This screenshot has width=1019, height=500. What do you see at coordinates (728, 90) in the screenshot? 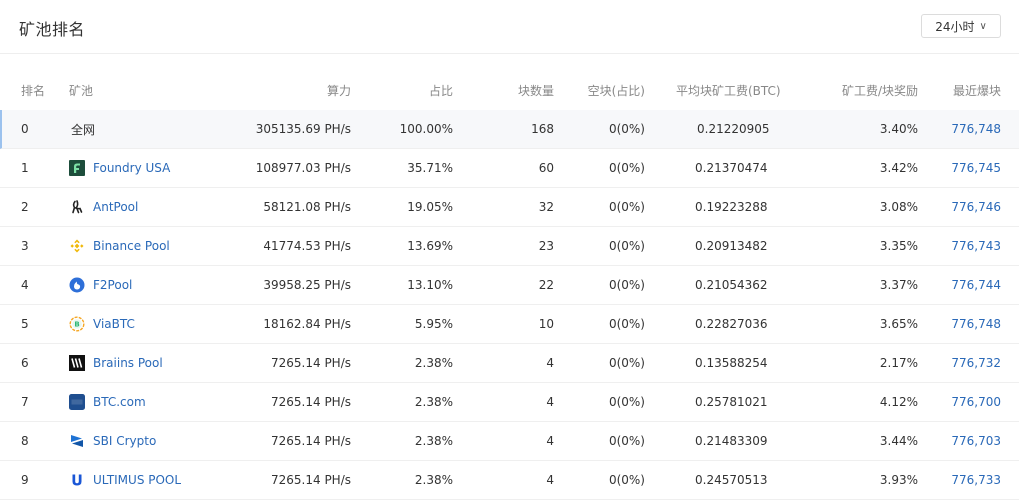
I see `column-header-avg-fee: 平均块矿工费(BTC)` at bounding box center [728, 90].